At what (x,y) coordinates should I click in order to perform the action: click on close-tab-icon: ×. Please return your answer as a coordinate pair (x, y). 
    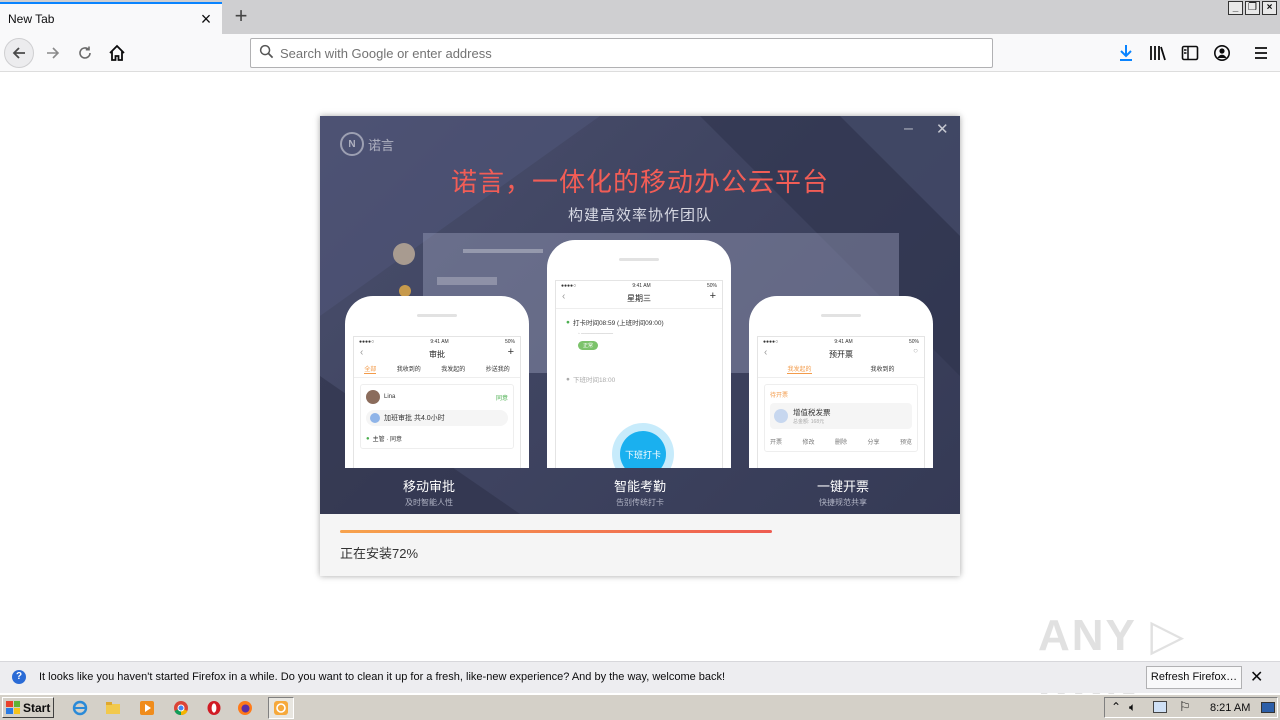
    Looking at the image, I should click on (206, 19).